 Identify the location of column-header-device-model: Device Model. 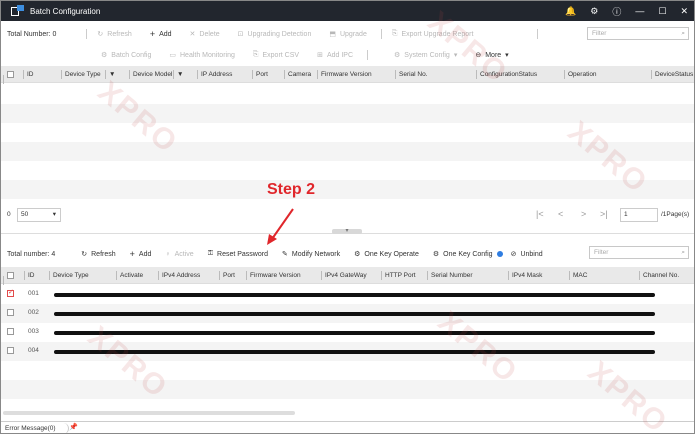
(150, 74).